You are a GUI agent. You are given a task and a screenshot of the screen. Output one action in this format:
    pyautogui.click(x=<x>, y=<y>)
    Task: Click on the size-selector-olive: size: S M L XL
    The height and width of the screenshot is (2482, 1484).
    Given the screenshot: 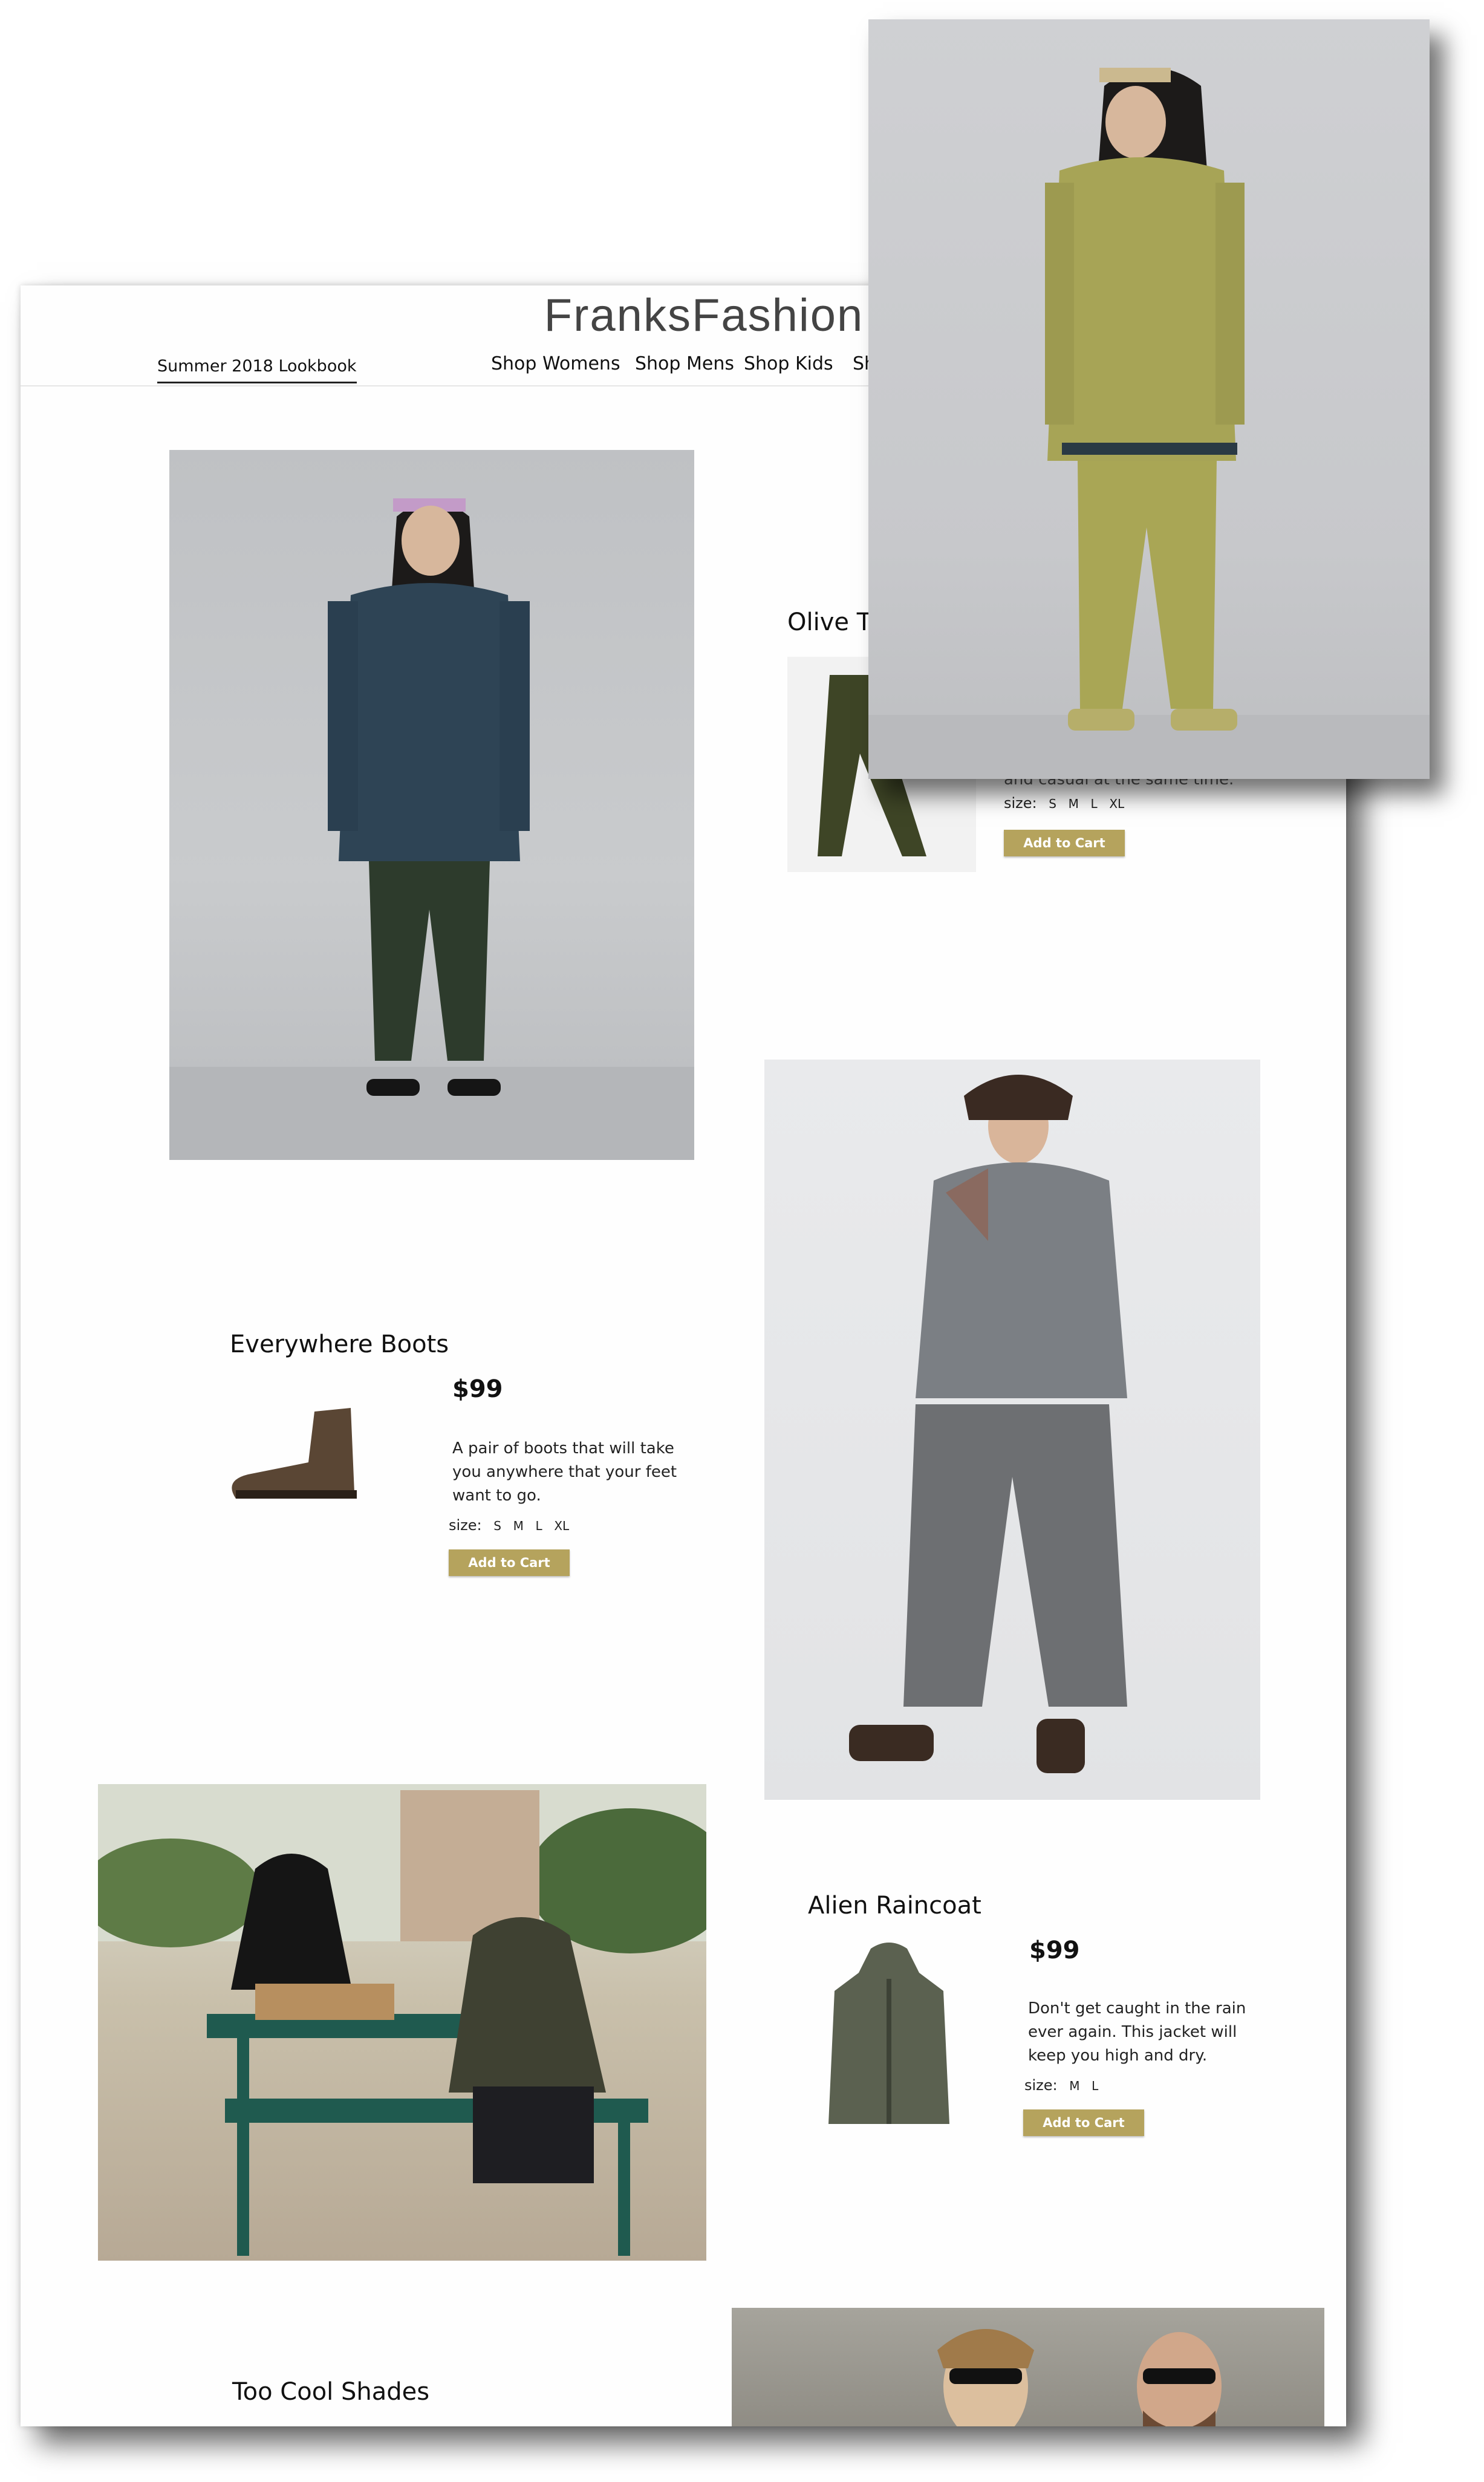 What is the action you would take?
    pyautogui.click(x=1064, y=803)
    